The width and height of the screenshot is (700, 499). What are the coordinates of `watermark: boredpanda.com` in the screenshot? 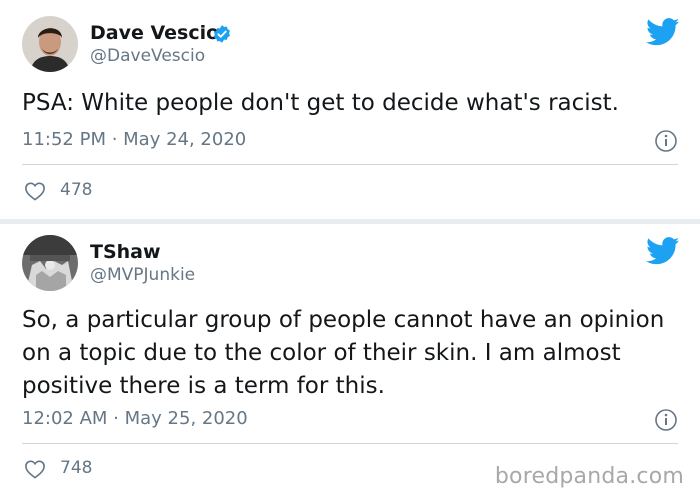 It's located at (589, 476).